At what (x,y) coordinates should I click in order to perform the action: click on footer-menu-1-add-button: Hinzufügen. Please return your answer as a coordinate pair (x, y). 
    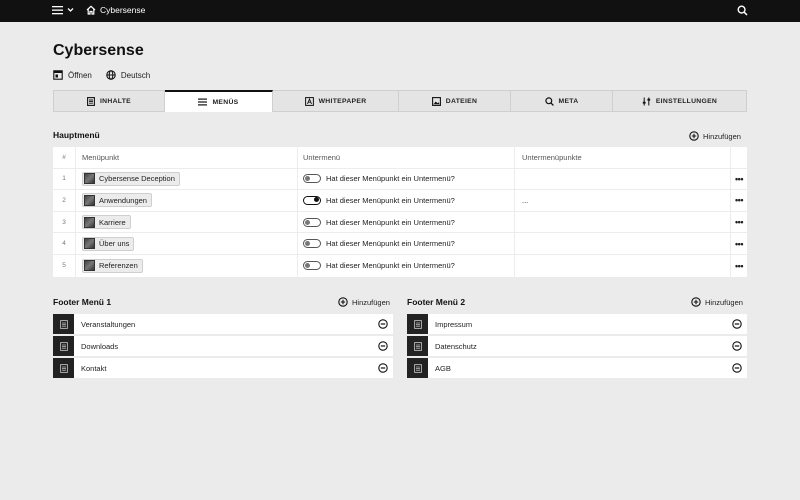
    Looking at the image, I should click on (364, 302).